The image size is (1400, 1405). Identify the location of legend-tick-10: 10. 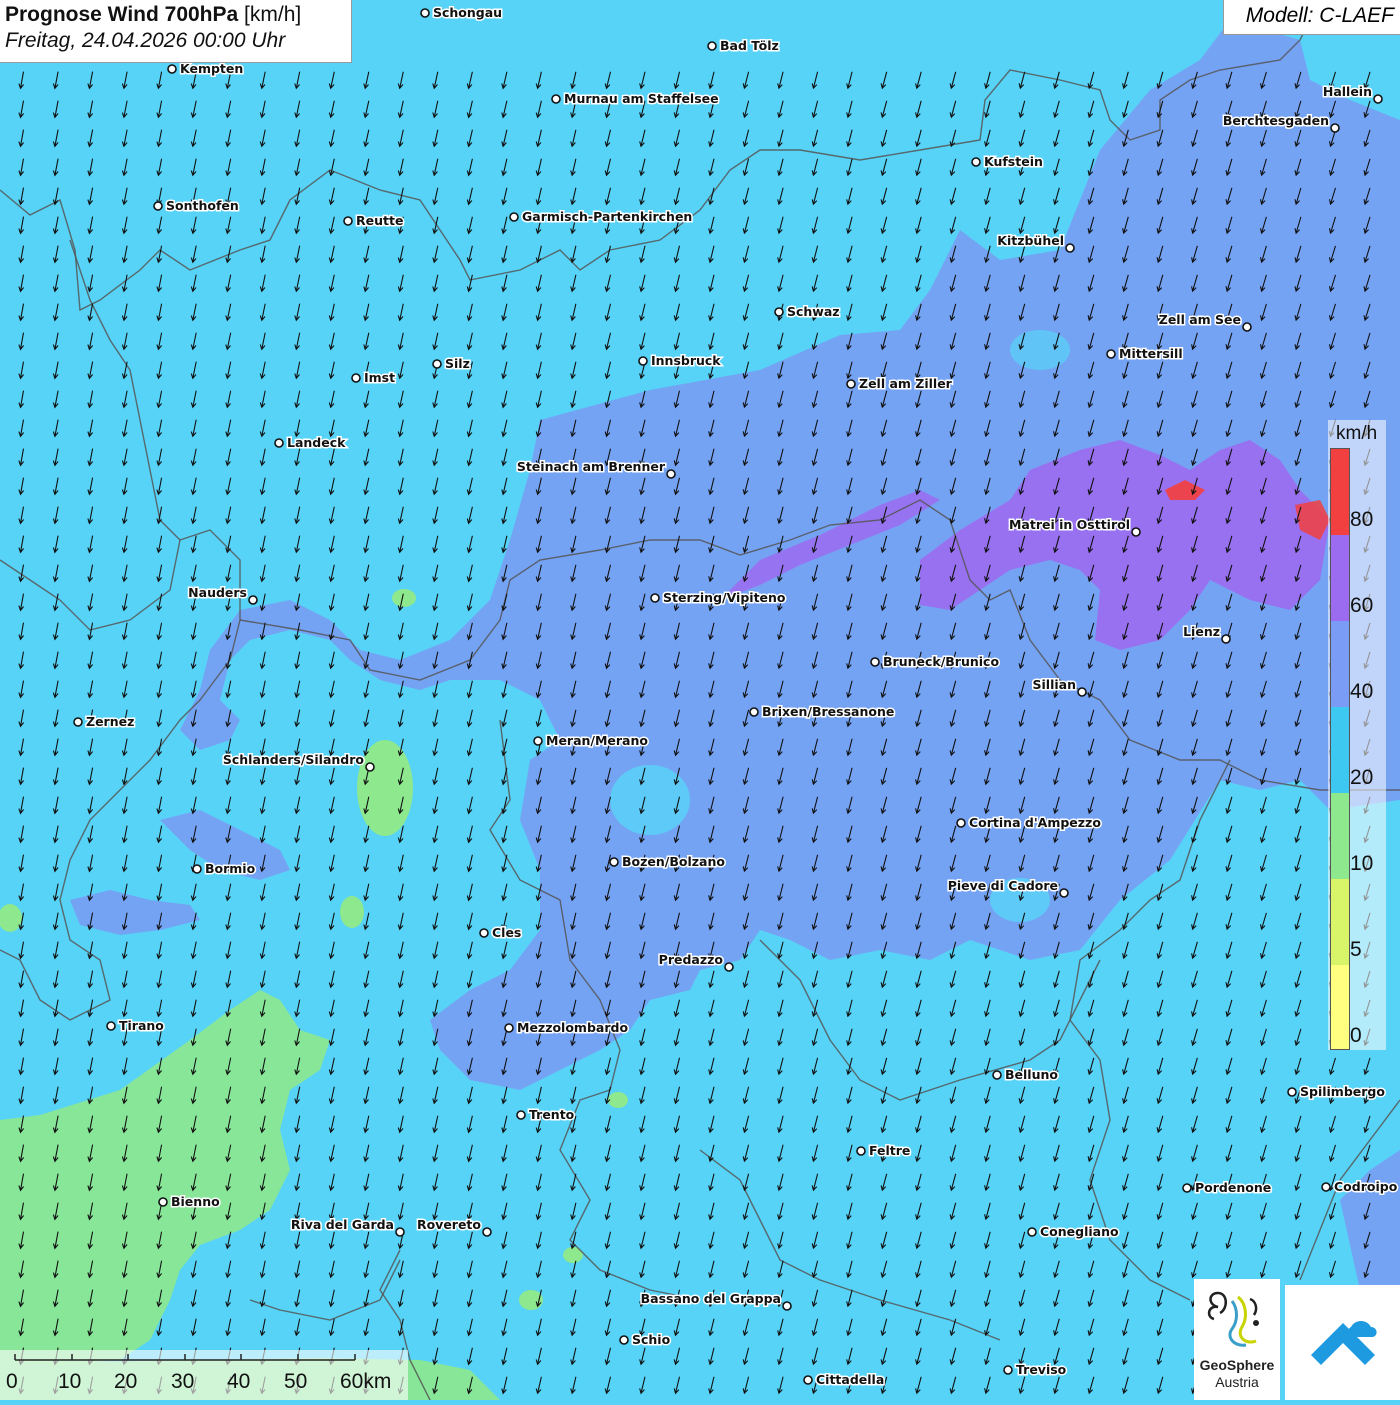
(1362, 863).